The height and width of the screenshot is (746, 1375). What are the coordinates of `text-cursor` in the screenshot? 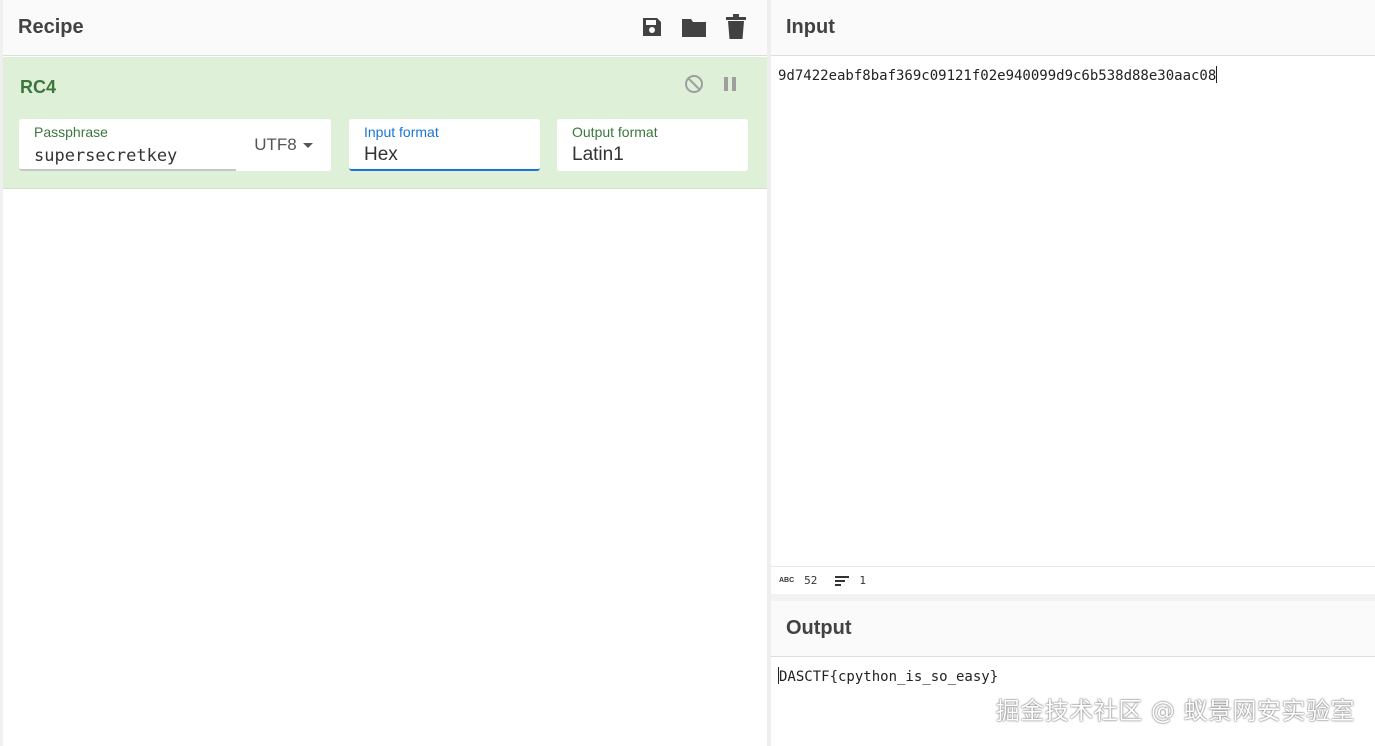 It's located at (1217, 74).